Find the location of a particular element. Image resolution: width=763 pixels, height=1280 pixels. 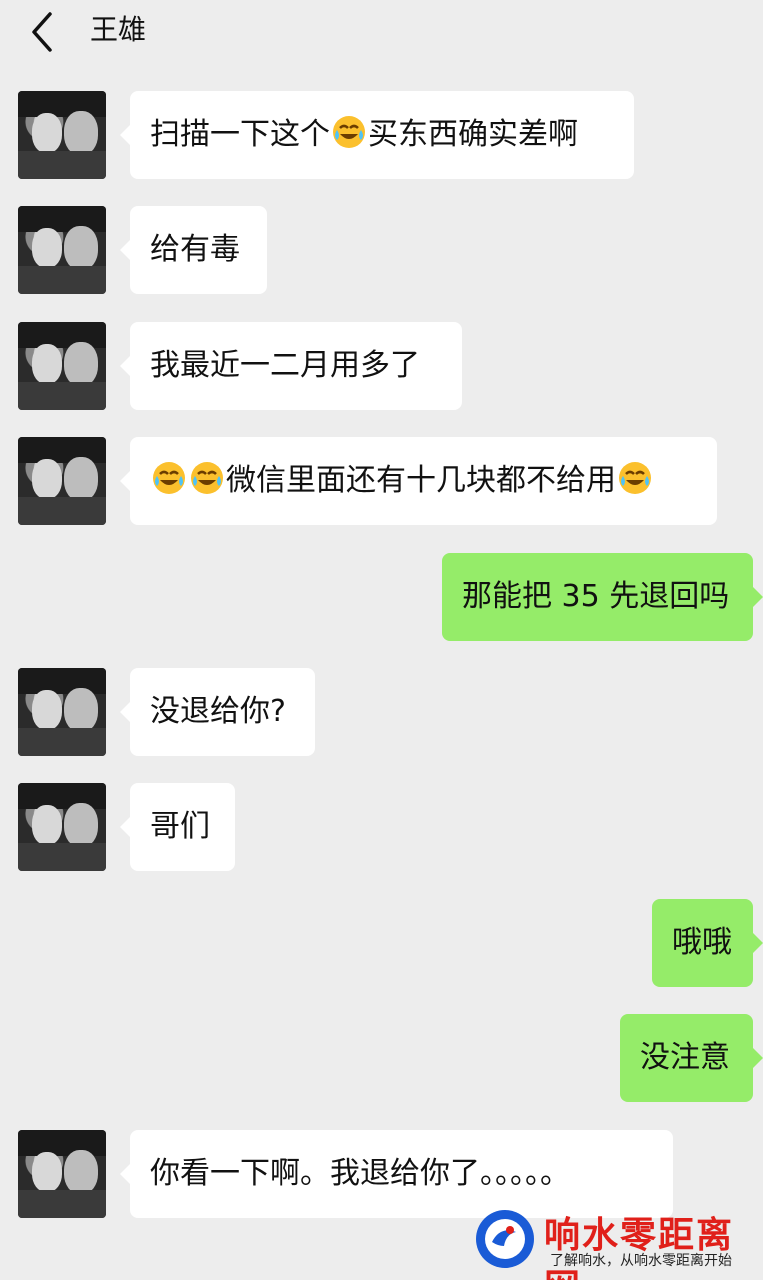

message-text: 给有毒 is located at coordinates (195, 249).